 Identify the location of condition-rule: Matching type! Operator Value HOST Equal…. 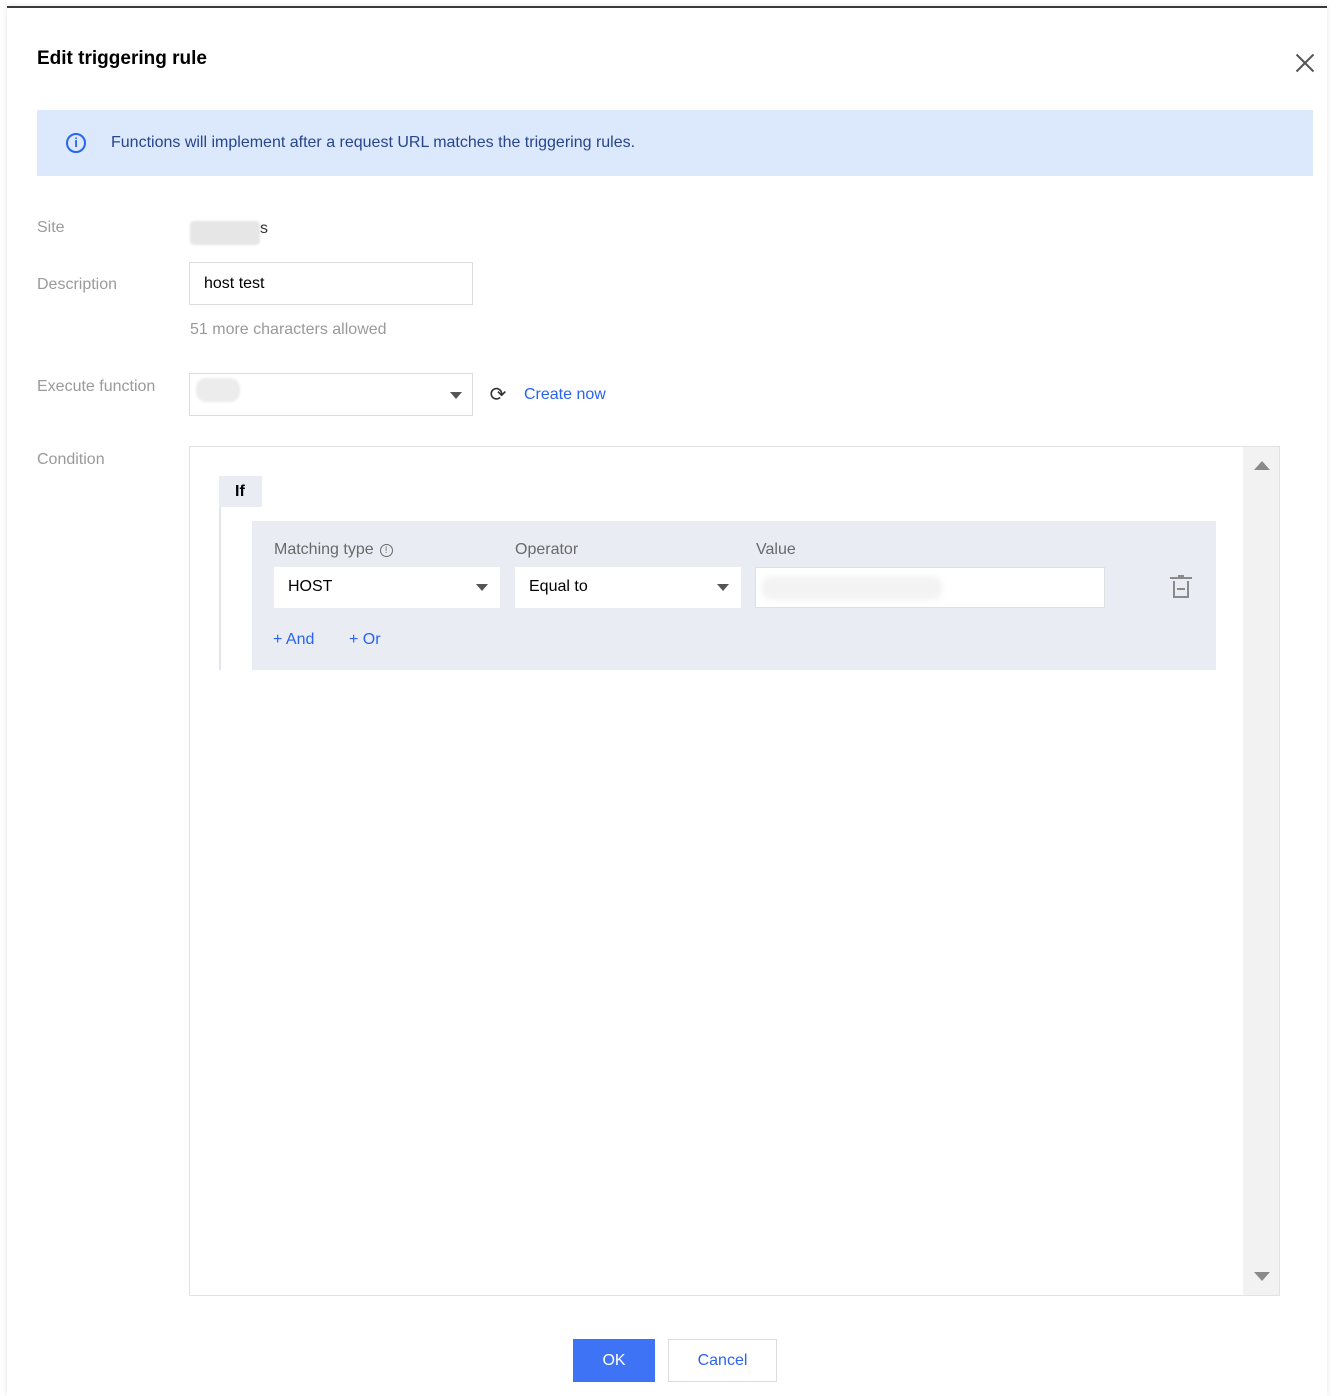
(734, 595).